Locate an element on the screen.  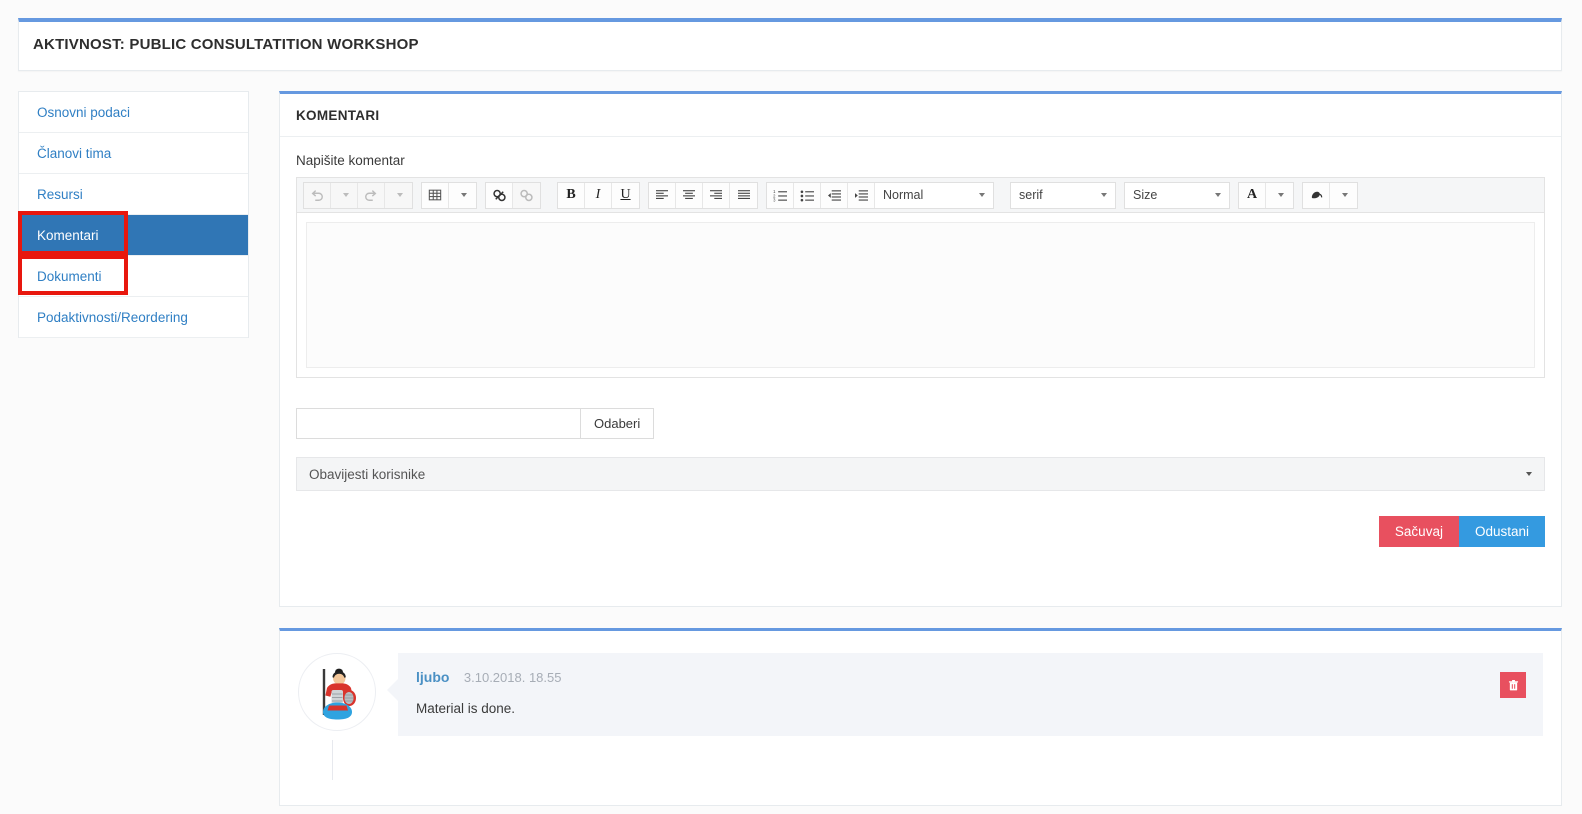
redo-dropdown is located at coordinates (398, 195).